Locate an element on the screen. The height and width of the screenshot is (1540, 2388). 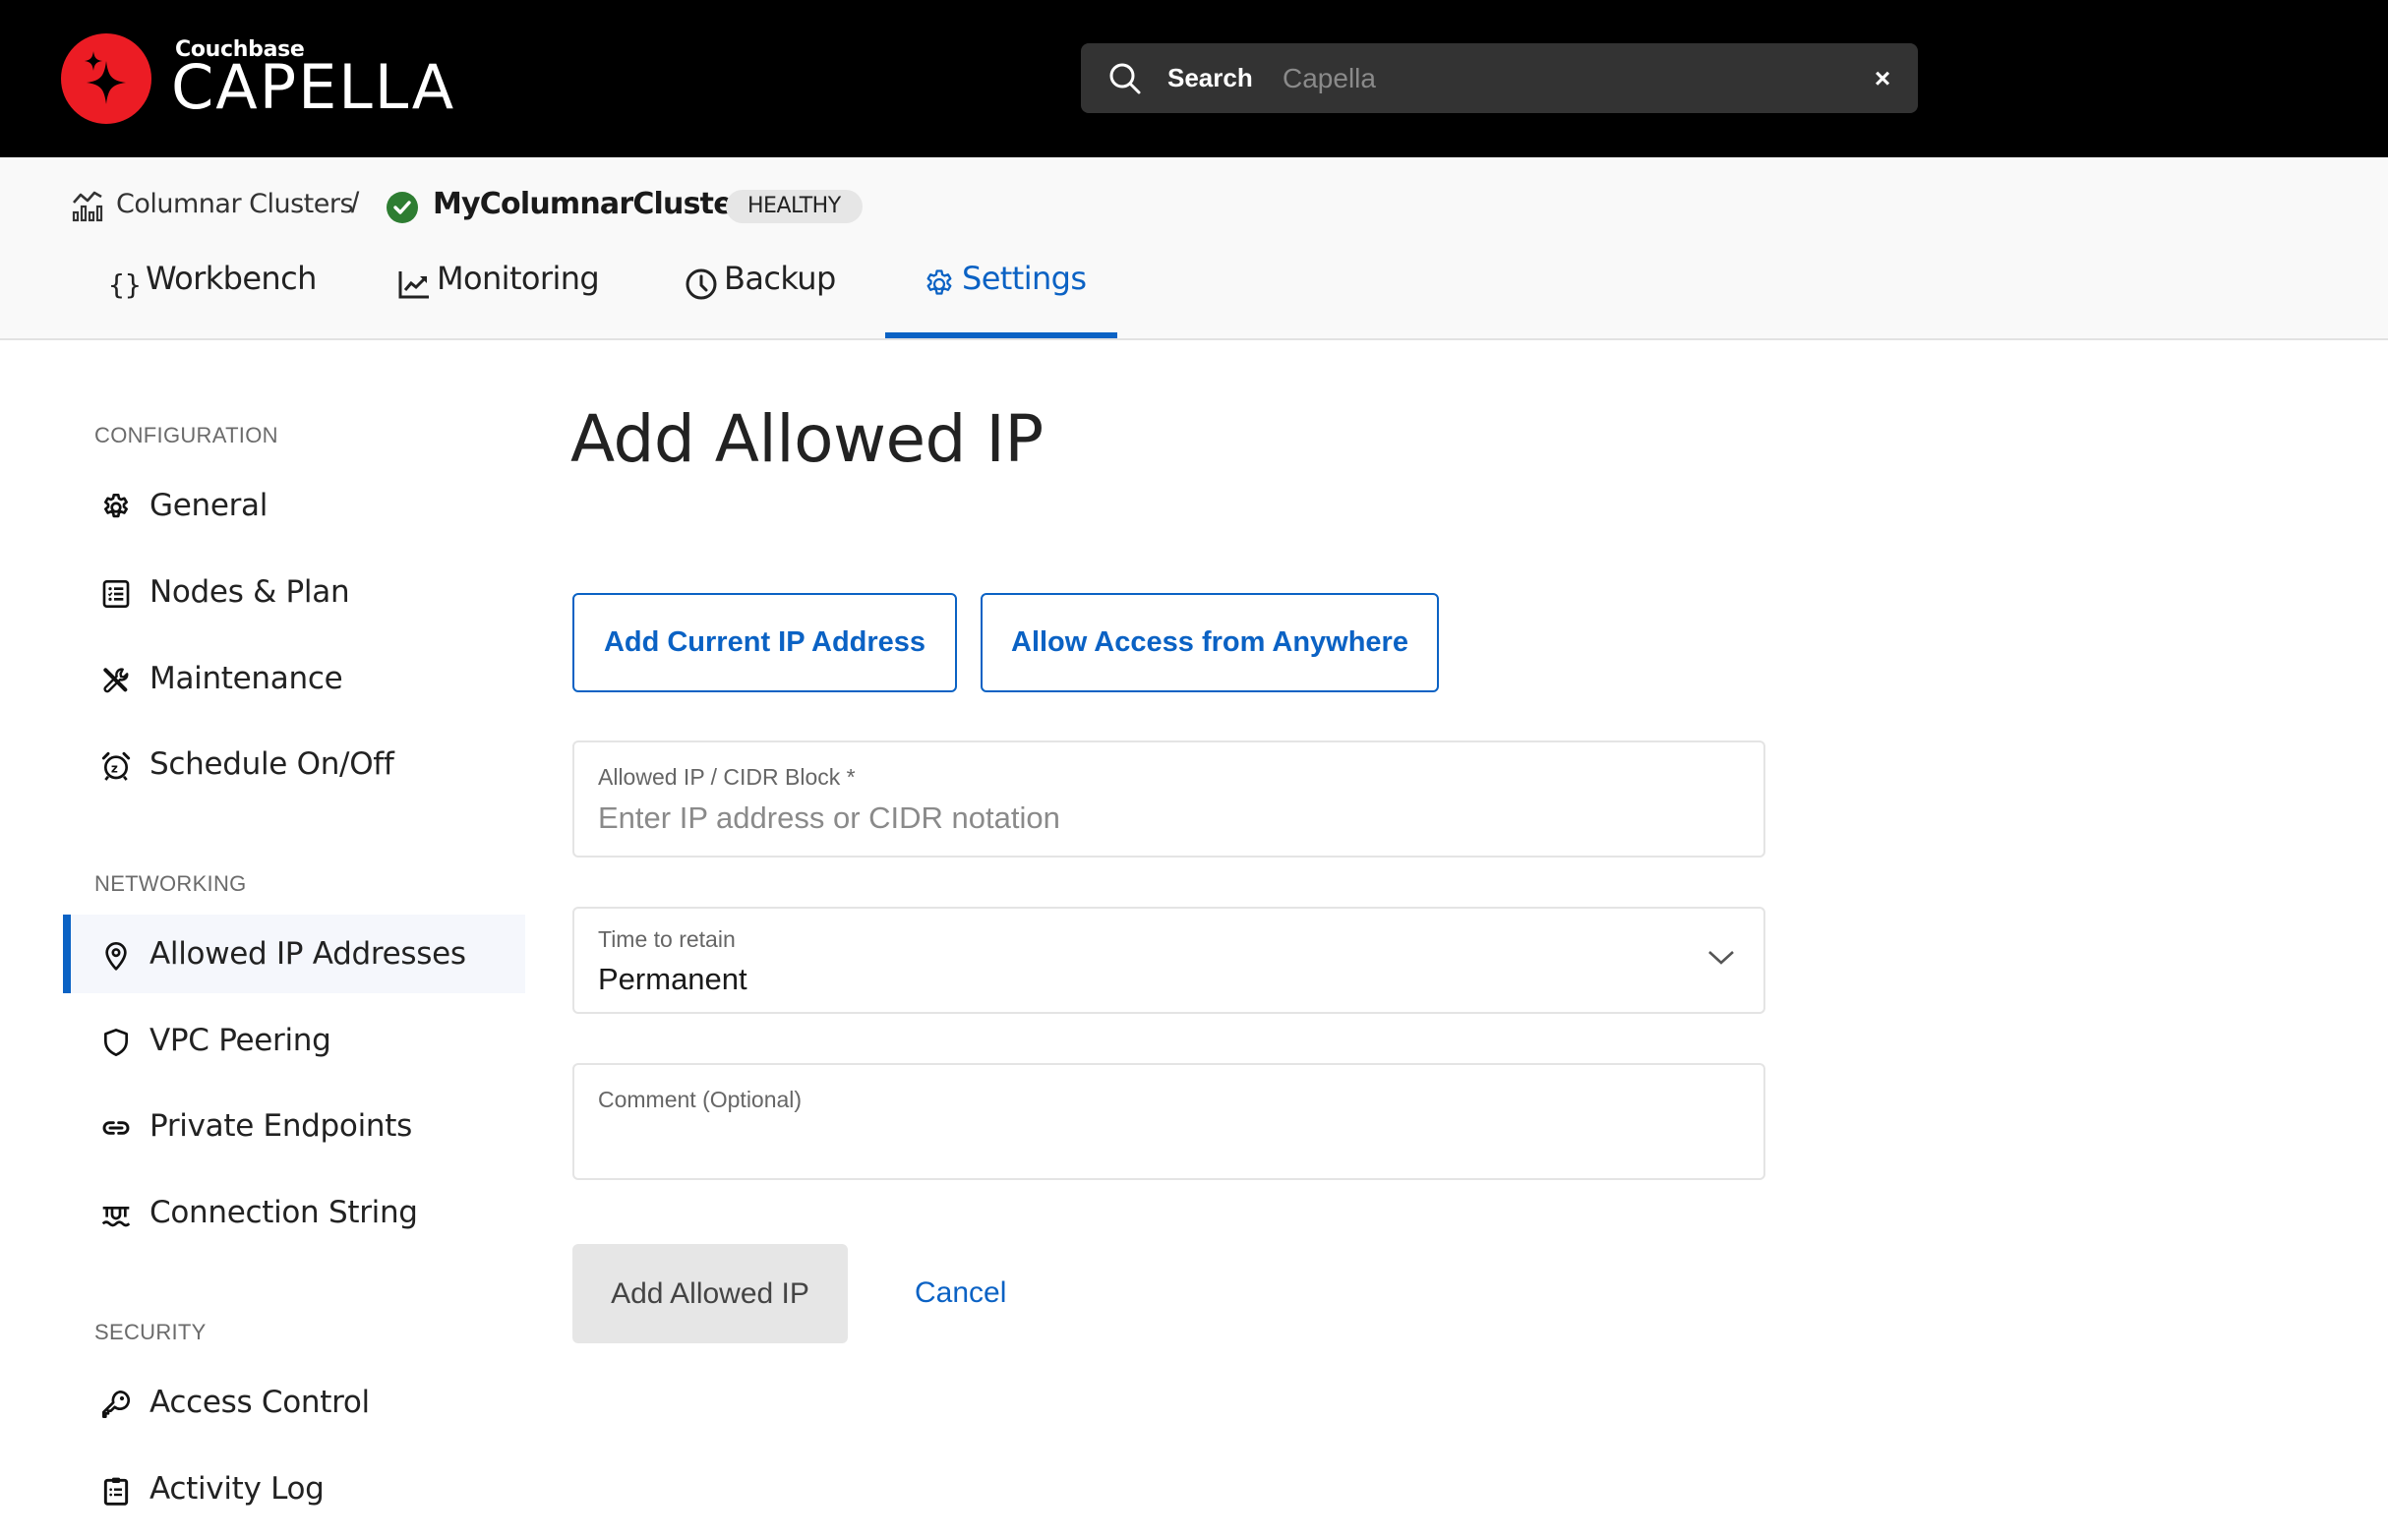
connection-icon is located at coordinates (116, 1214).